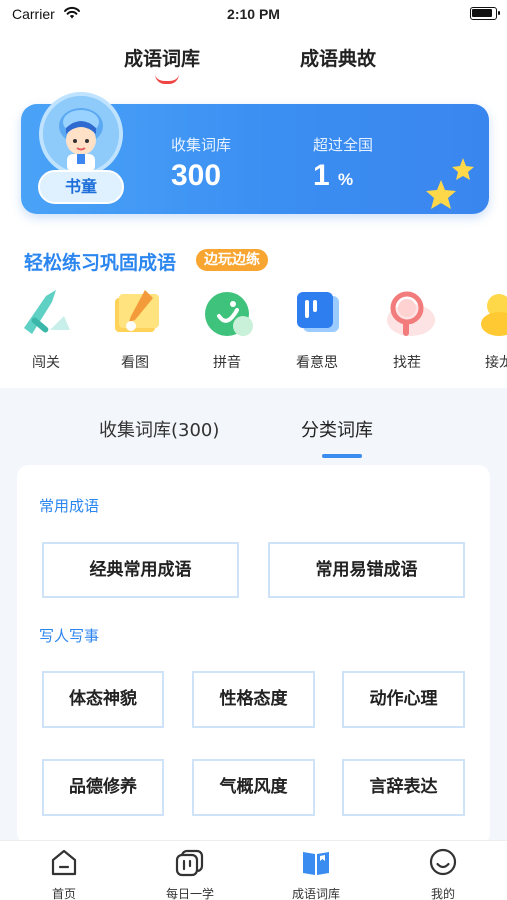  I want to click on nav-daily: 每日一学, so click(190, 873).